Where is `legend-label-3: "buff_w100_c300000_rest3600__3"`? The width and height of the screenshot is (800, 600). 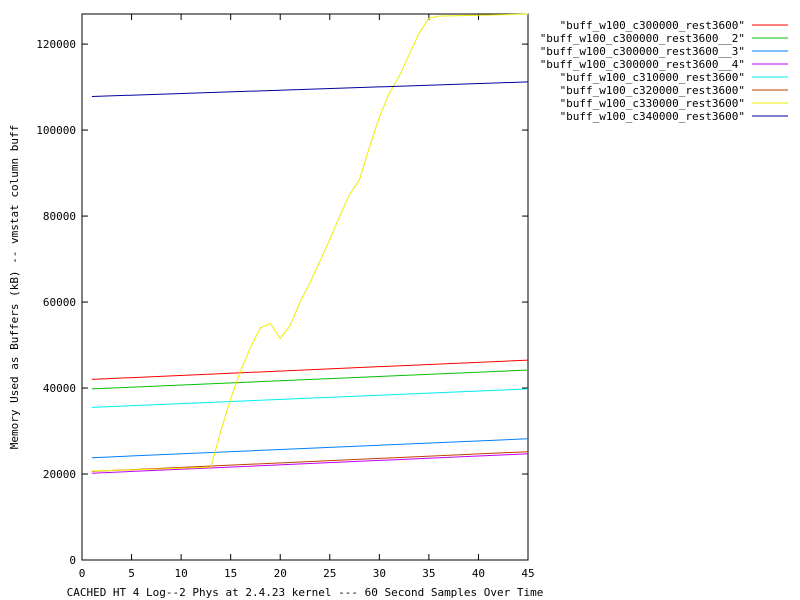
legend-label-3: "buff_w100_c300000_rest3600__3" is located at coordinates (642, 51).